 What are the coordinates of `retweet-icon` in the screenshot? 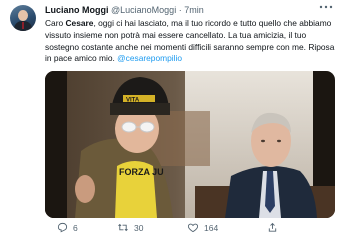 It's located at (123, 227).